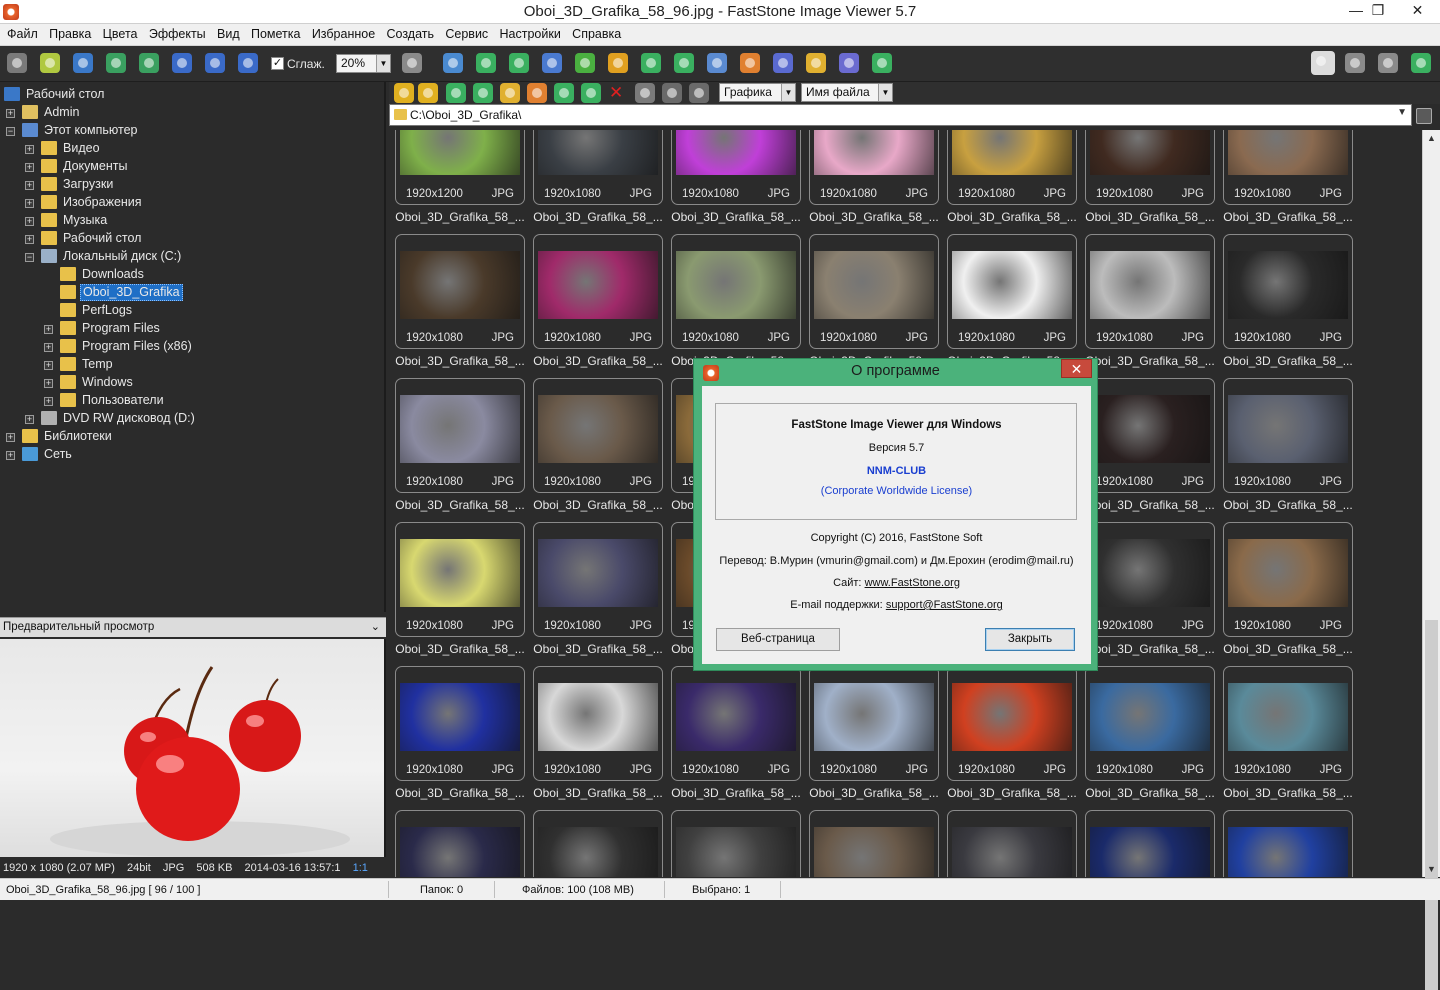  I want to click on copy-icon, so click(564, 93).